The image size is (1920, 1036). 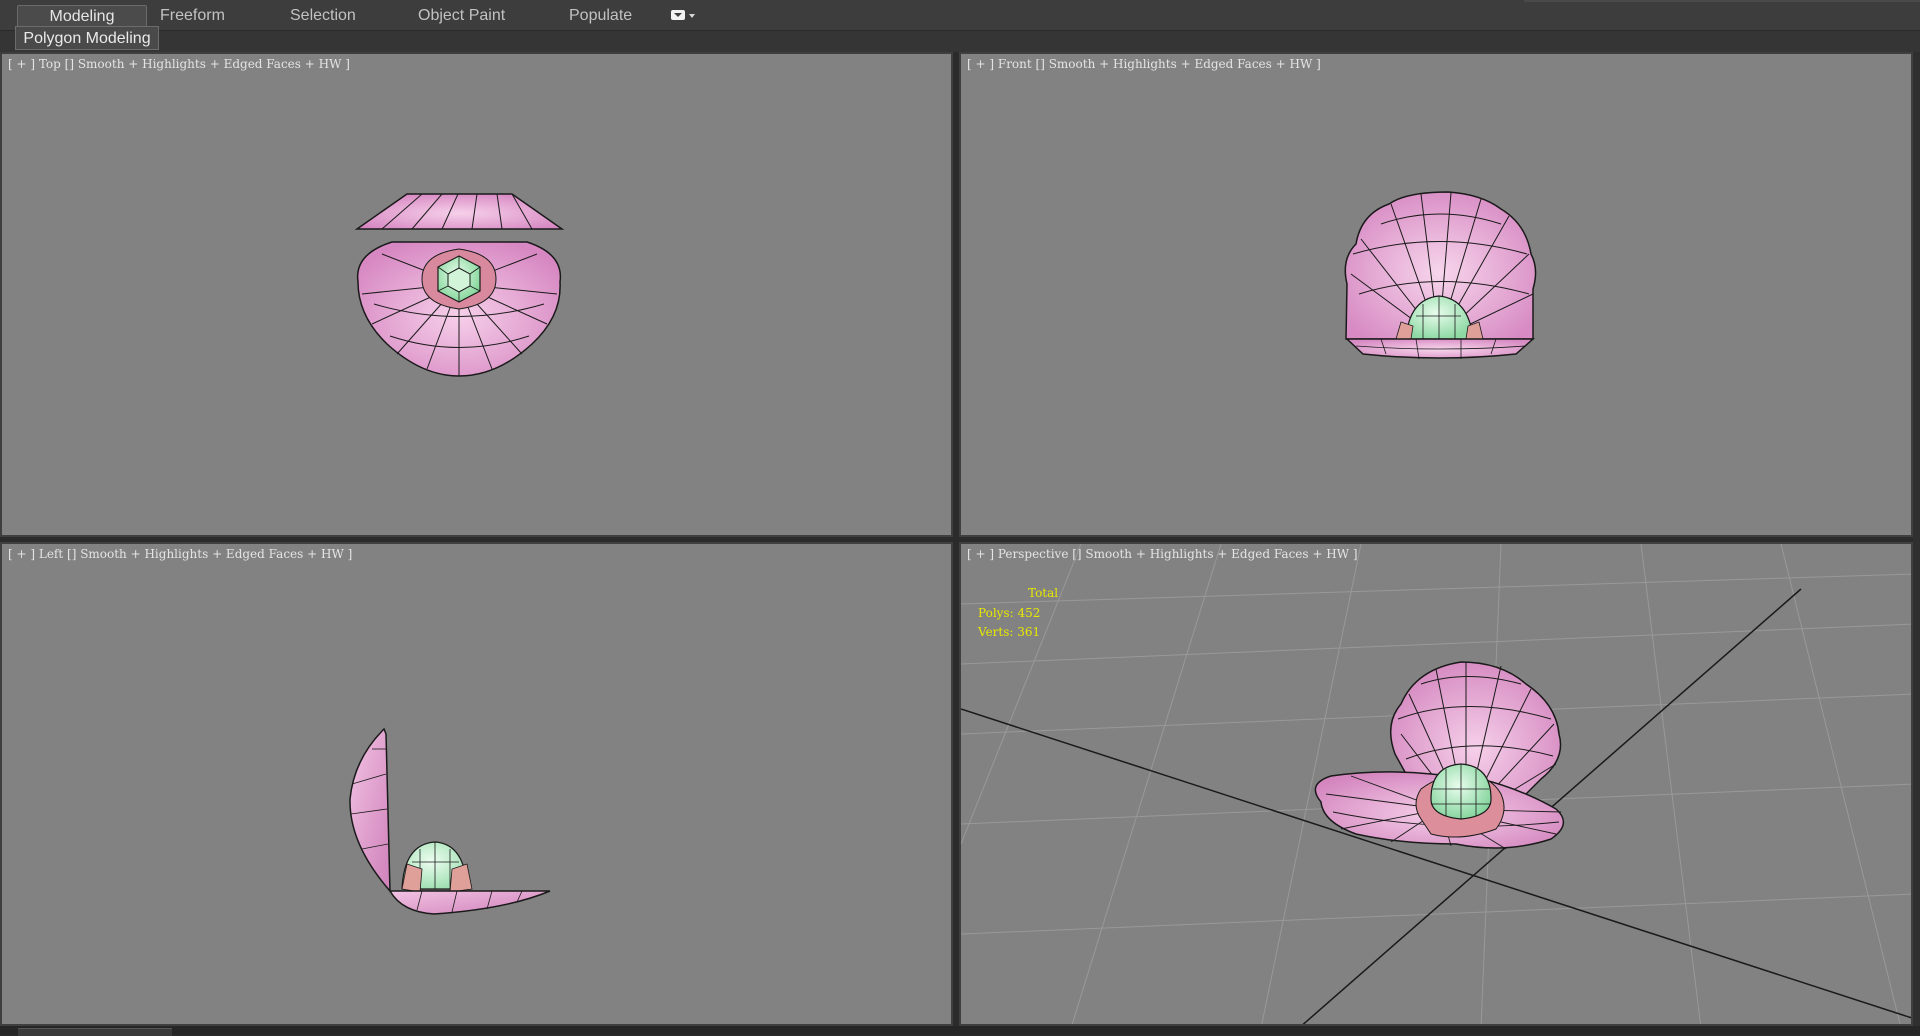 What do you see at coordinates (323, 16) in the screenshot?
I see `tab-selection: Selection` at bounding box center [323, 16].